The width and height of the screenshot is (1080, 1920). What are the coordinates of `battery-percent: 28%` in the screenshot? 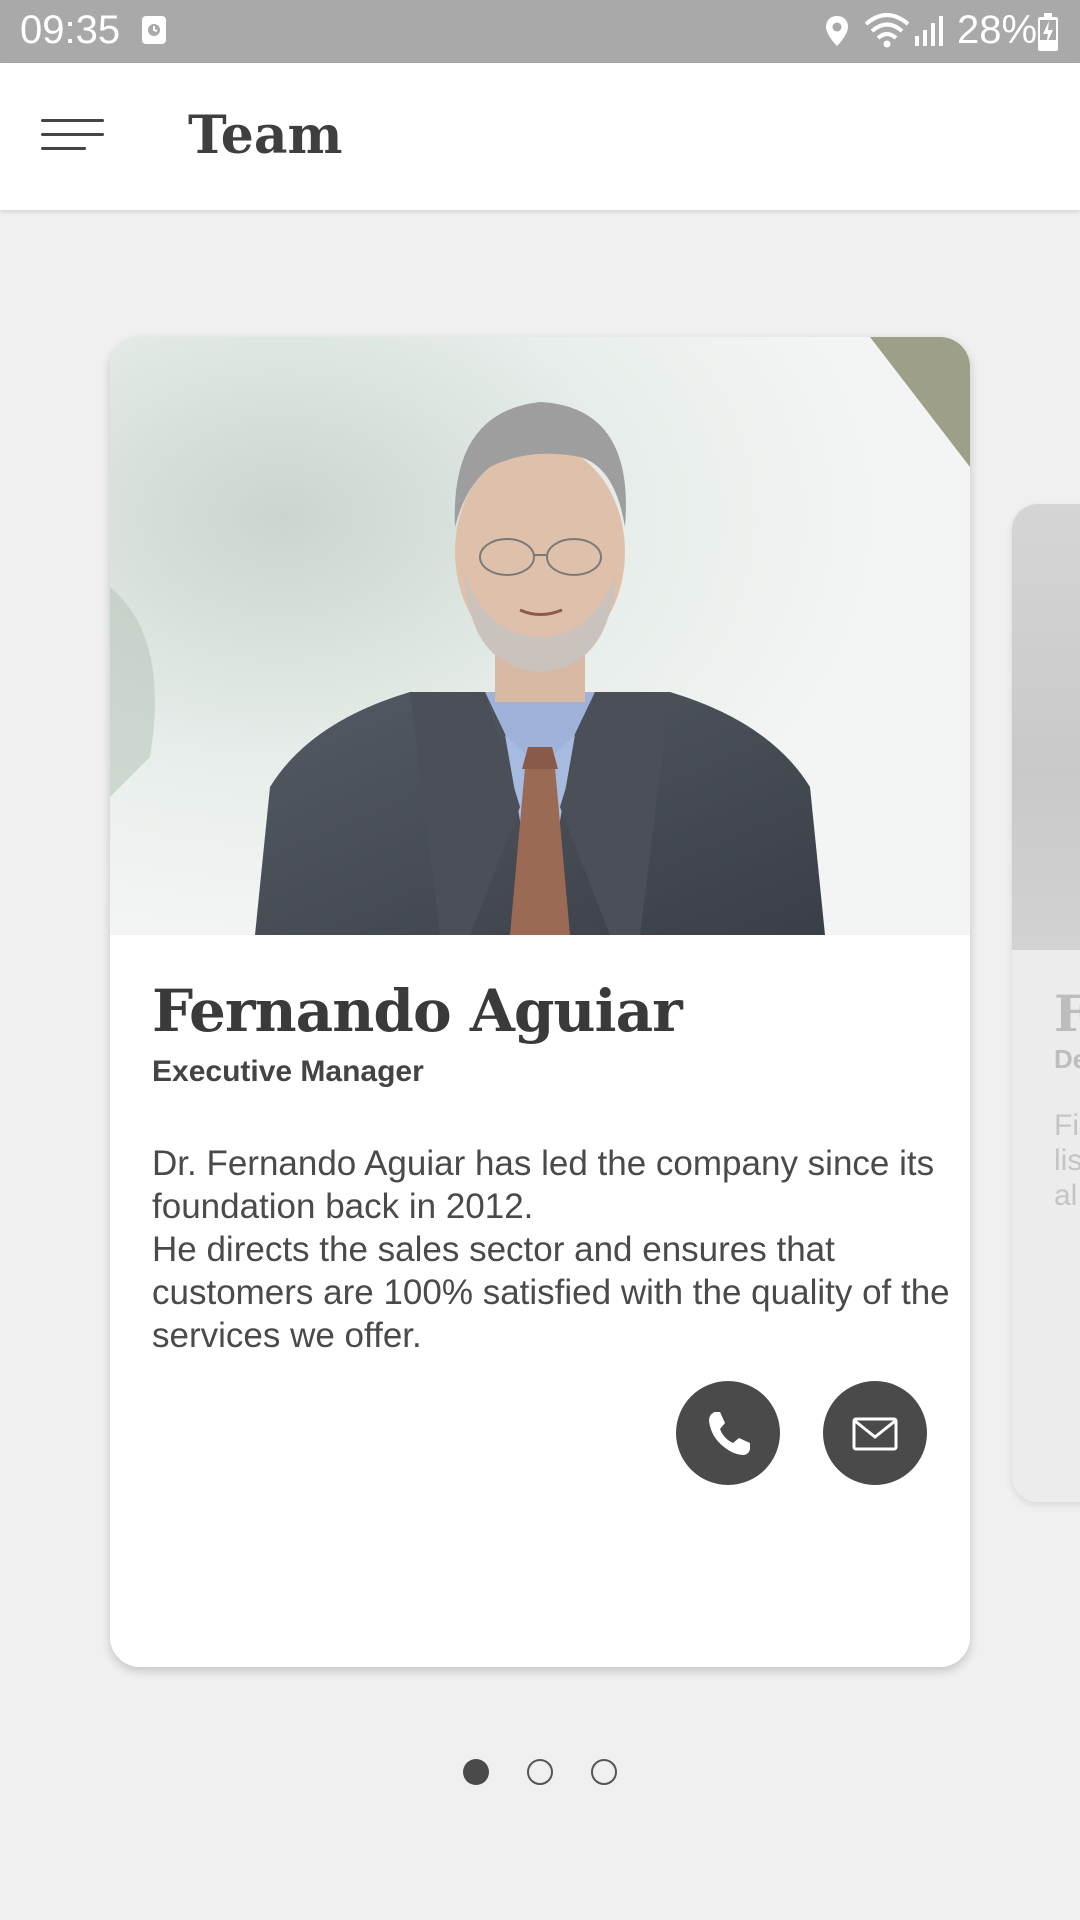 It's located at (997, 30).